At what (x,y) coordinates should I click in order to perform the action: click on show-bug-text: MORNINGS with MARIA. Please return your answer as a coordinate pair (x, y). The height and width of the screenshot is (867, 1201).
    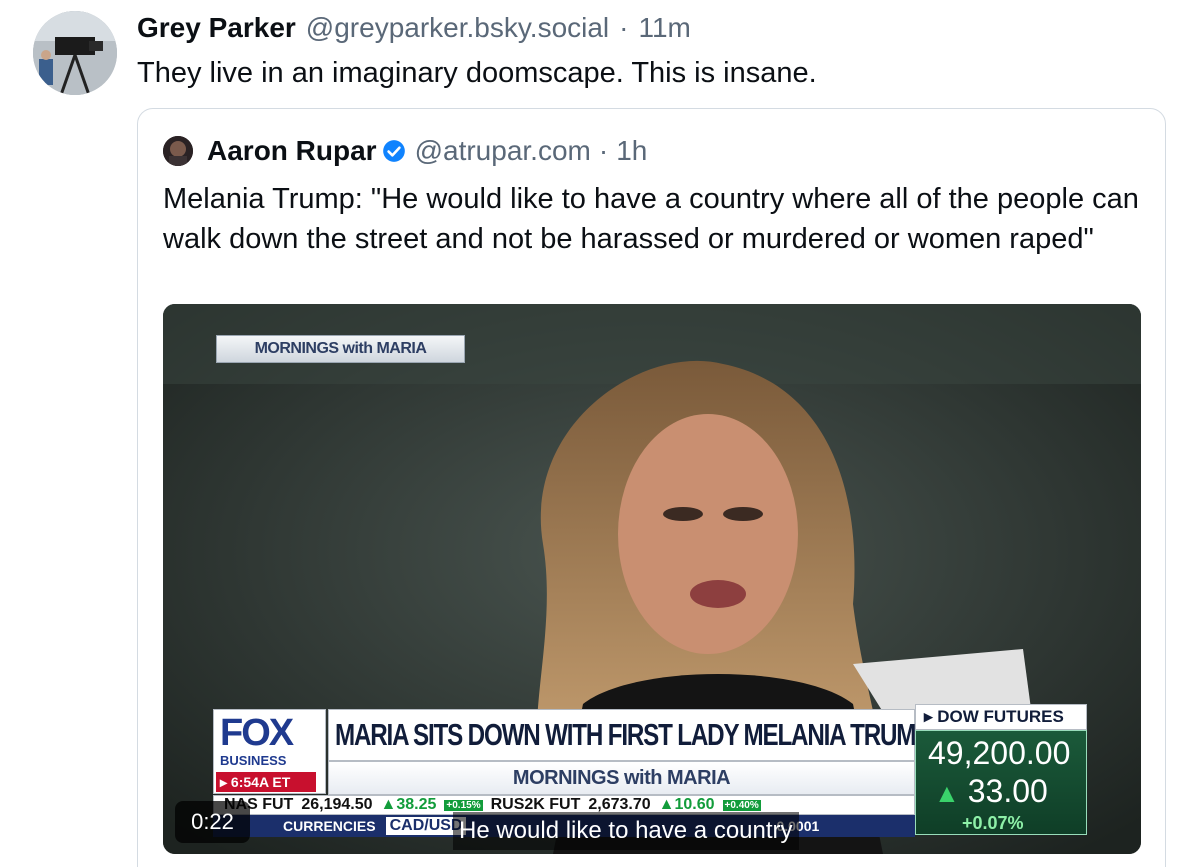
    Looking at the image, I should click on (340, 348).